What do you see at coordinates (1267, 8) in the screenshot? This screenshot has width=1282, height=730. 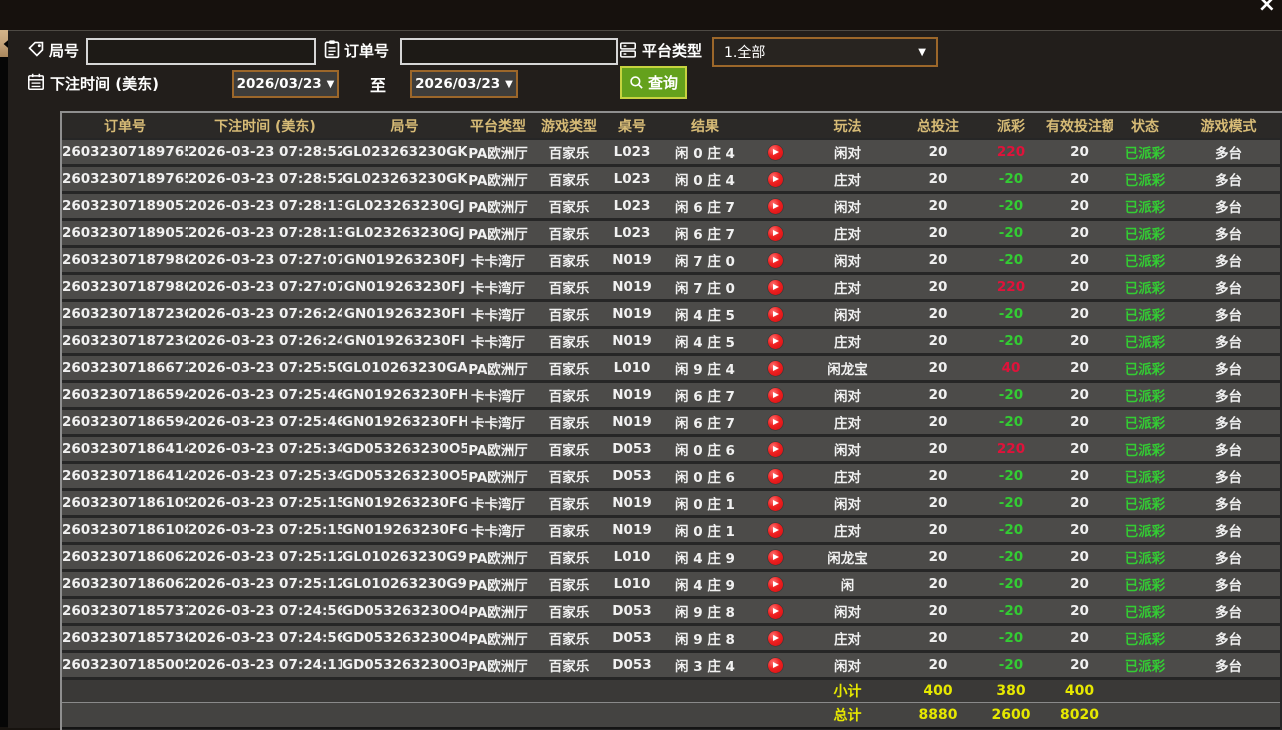 I see `close-icon: ×` at bounding box center [1267, 8].